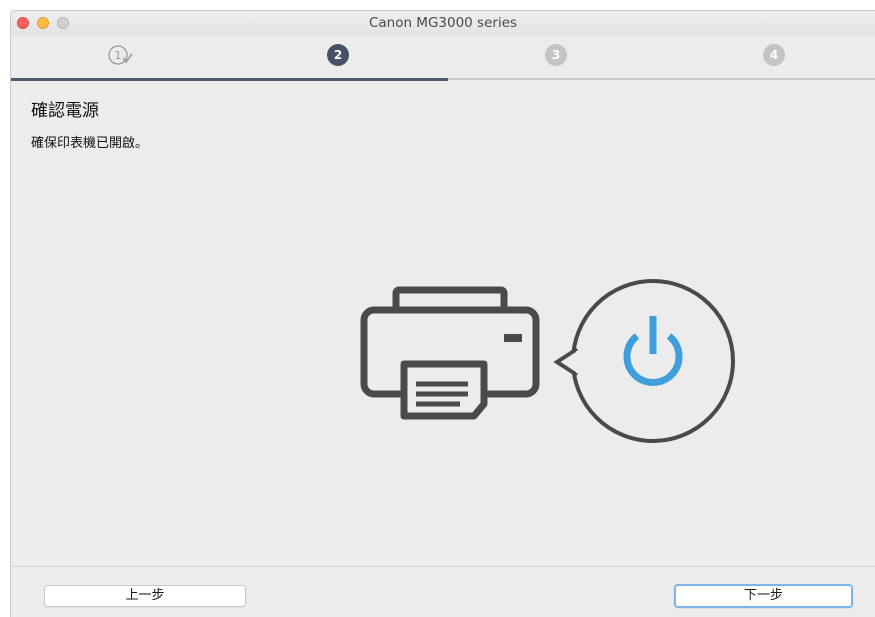  What do you see at coordinates (90, 143) in the screenshot?
I see `instruction-text: 確保印表機已開啟。` at bounding box center [90, 143].